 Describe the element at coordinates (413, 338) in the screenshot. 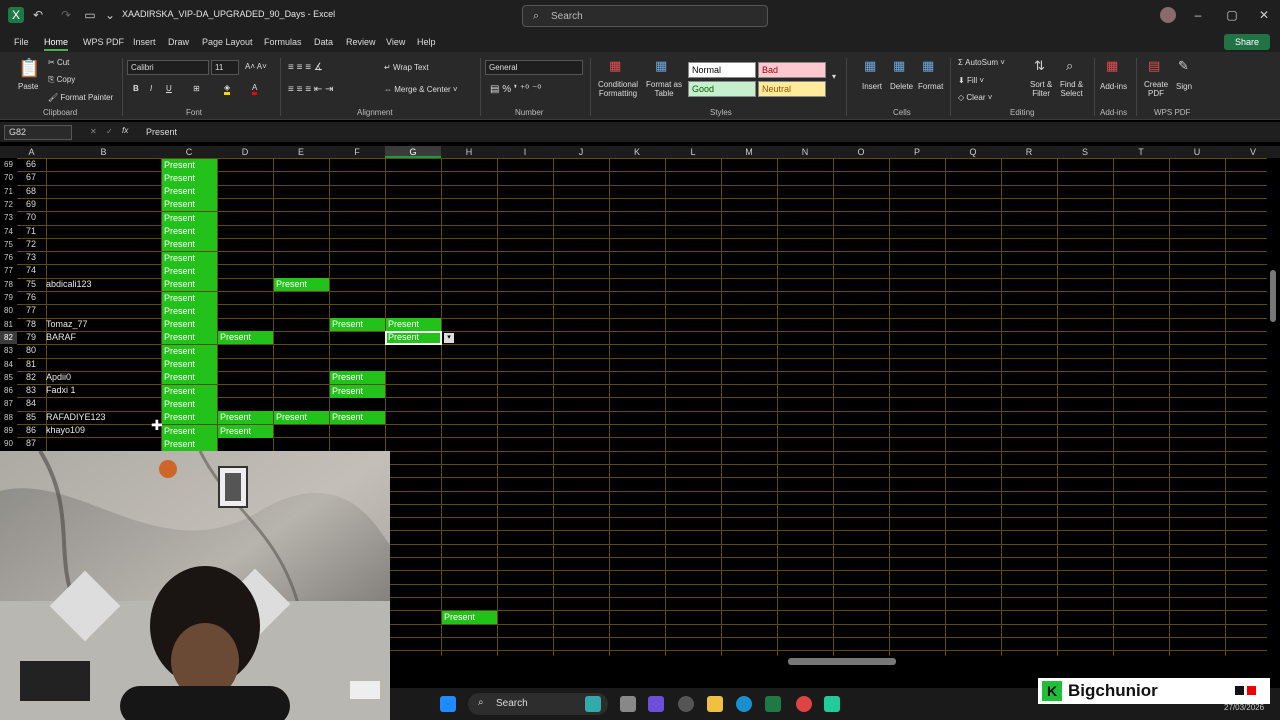

I see `active-cell` at that location.